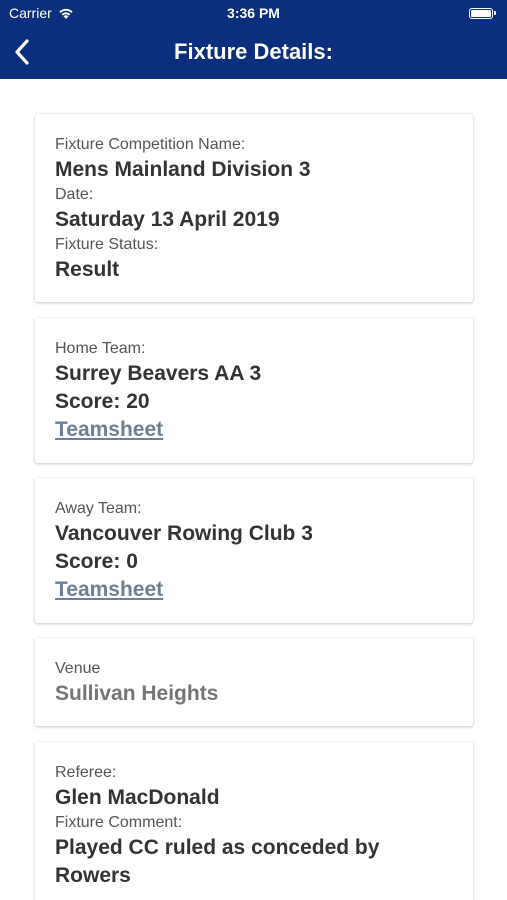  What do you see at coordinates (119, 822) in the screenshot?
I see `comment-label: Fixture Comment:` at bounding box center [119, 822].